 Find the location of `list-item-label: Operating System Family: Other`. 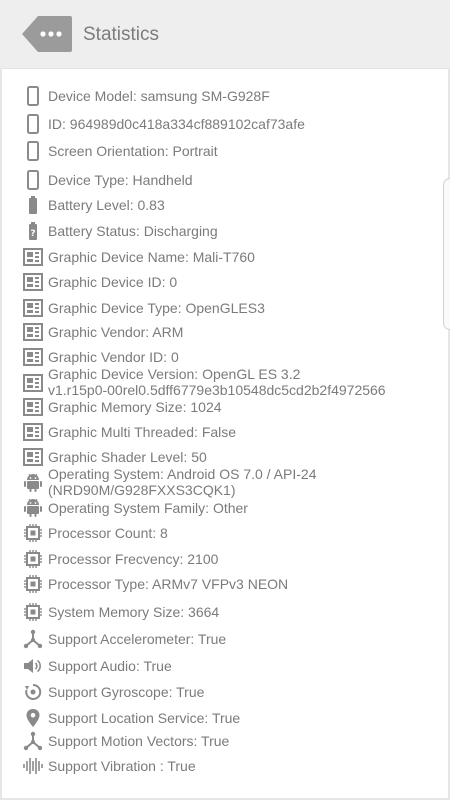

list-item-label: Operating System Family: Other is located at coordinates (148, 508).